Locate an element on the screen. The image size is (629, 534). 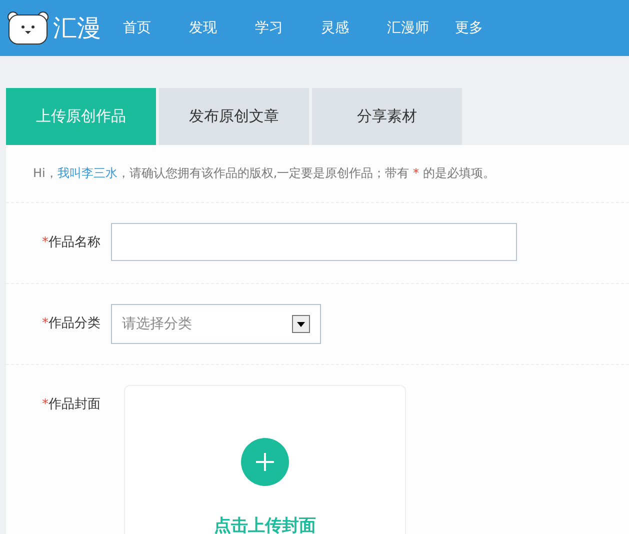
logo-text: 汇漫 is located at coordinates (77, 28).